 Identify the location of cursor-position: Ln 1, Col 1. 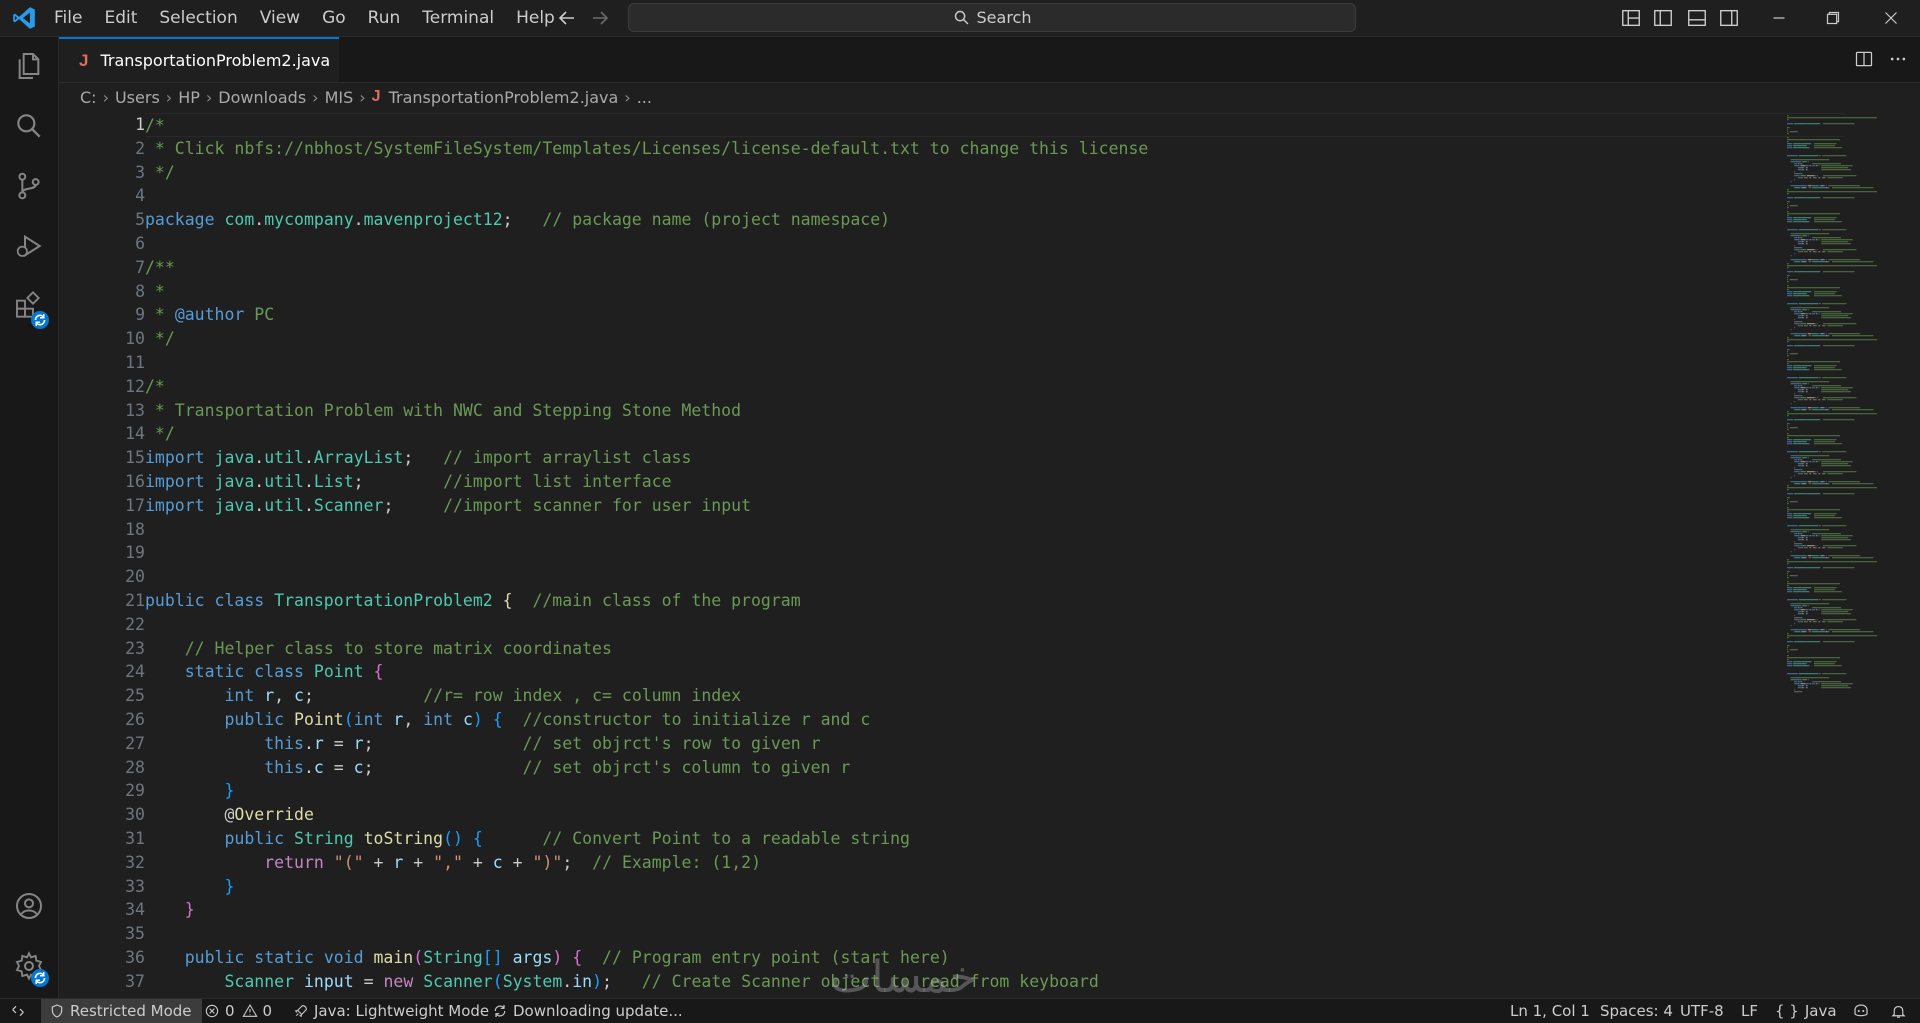
(1550, 1011).